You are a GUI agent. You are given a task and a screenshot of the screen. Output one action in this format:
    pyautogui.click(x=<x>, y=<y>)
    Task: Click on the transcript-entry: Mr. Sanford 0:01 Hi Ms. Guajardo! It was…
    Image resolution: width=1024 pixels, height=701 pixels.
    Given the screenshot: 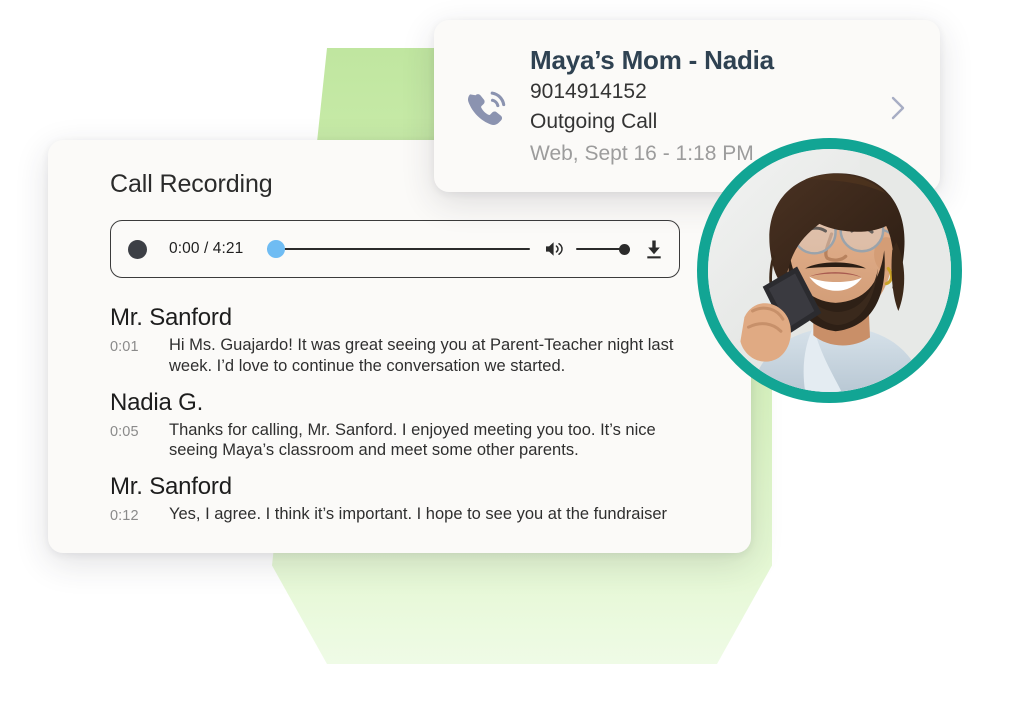 What is the action you would take?
    pyautogui.click(x=399, y=334)
    